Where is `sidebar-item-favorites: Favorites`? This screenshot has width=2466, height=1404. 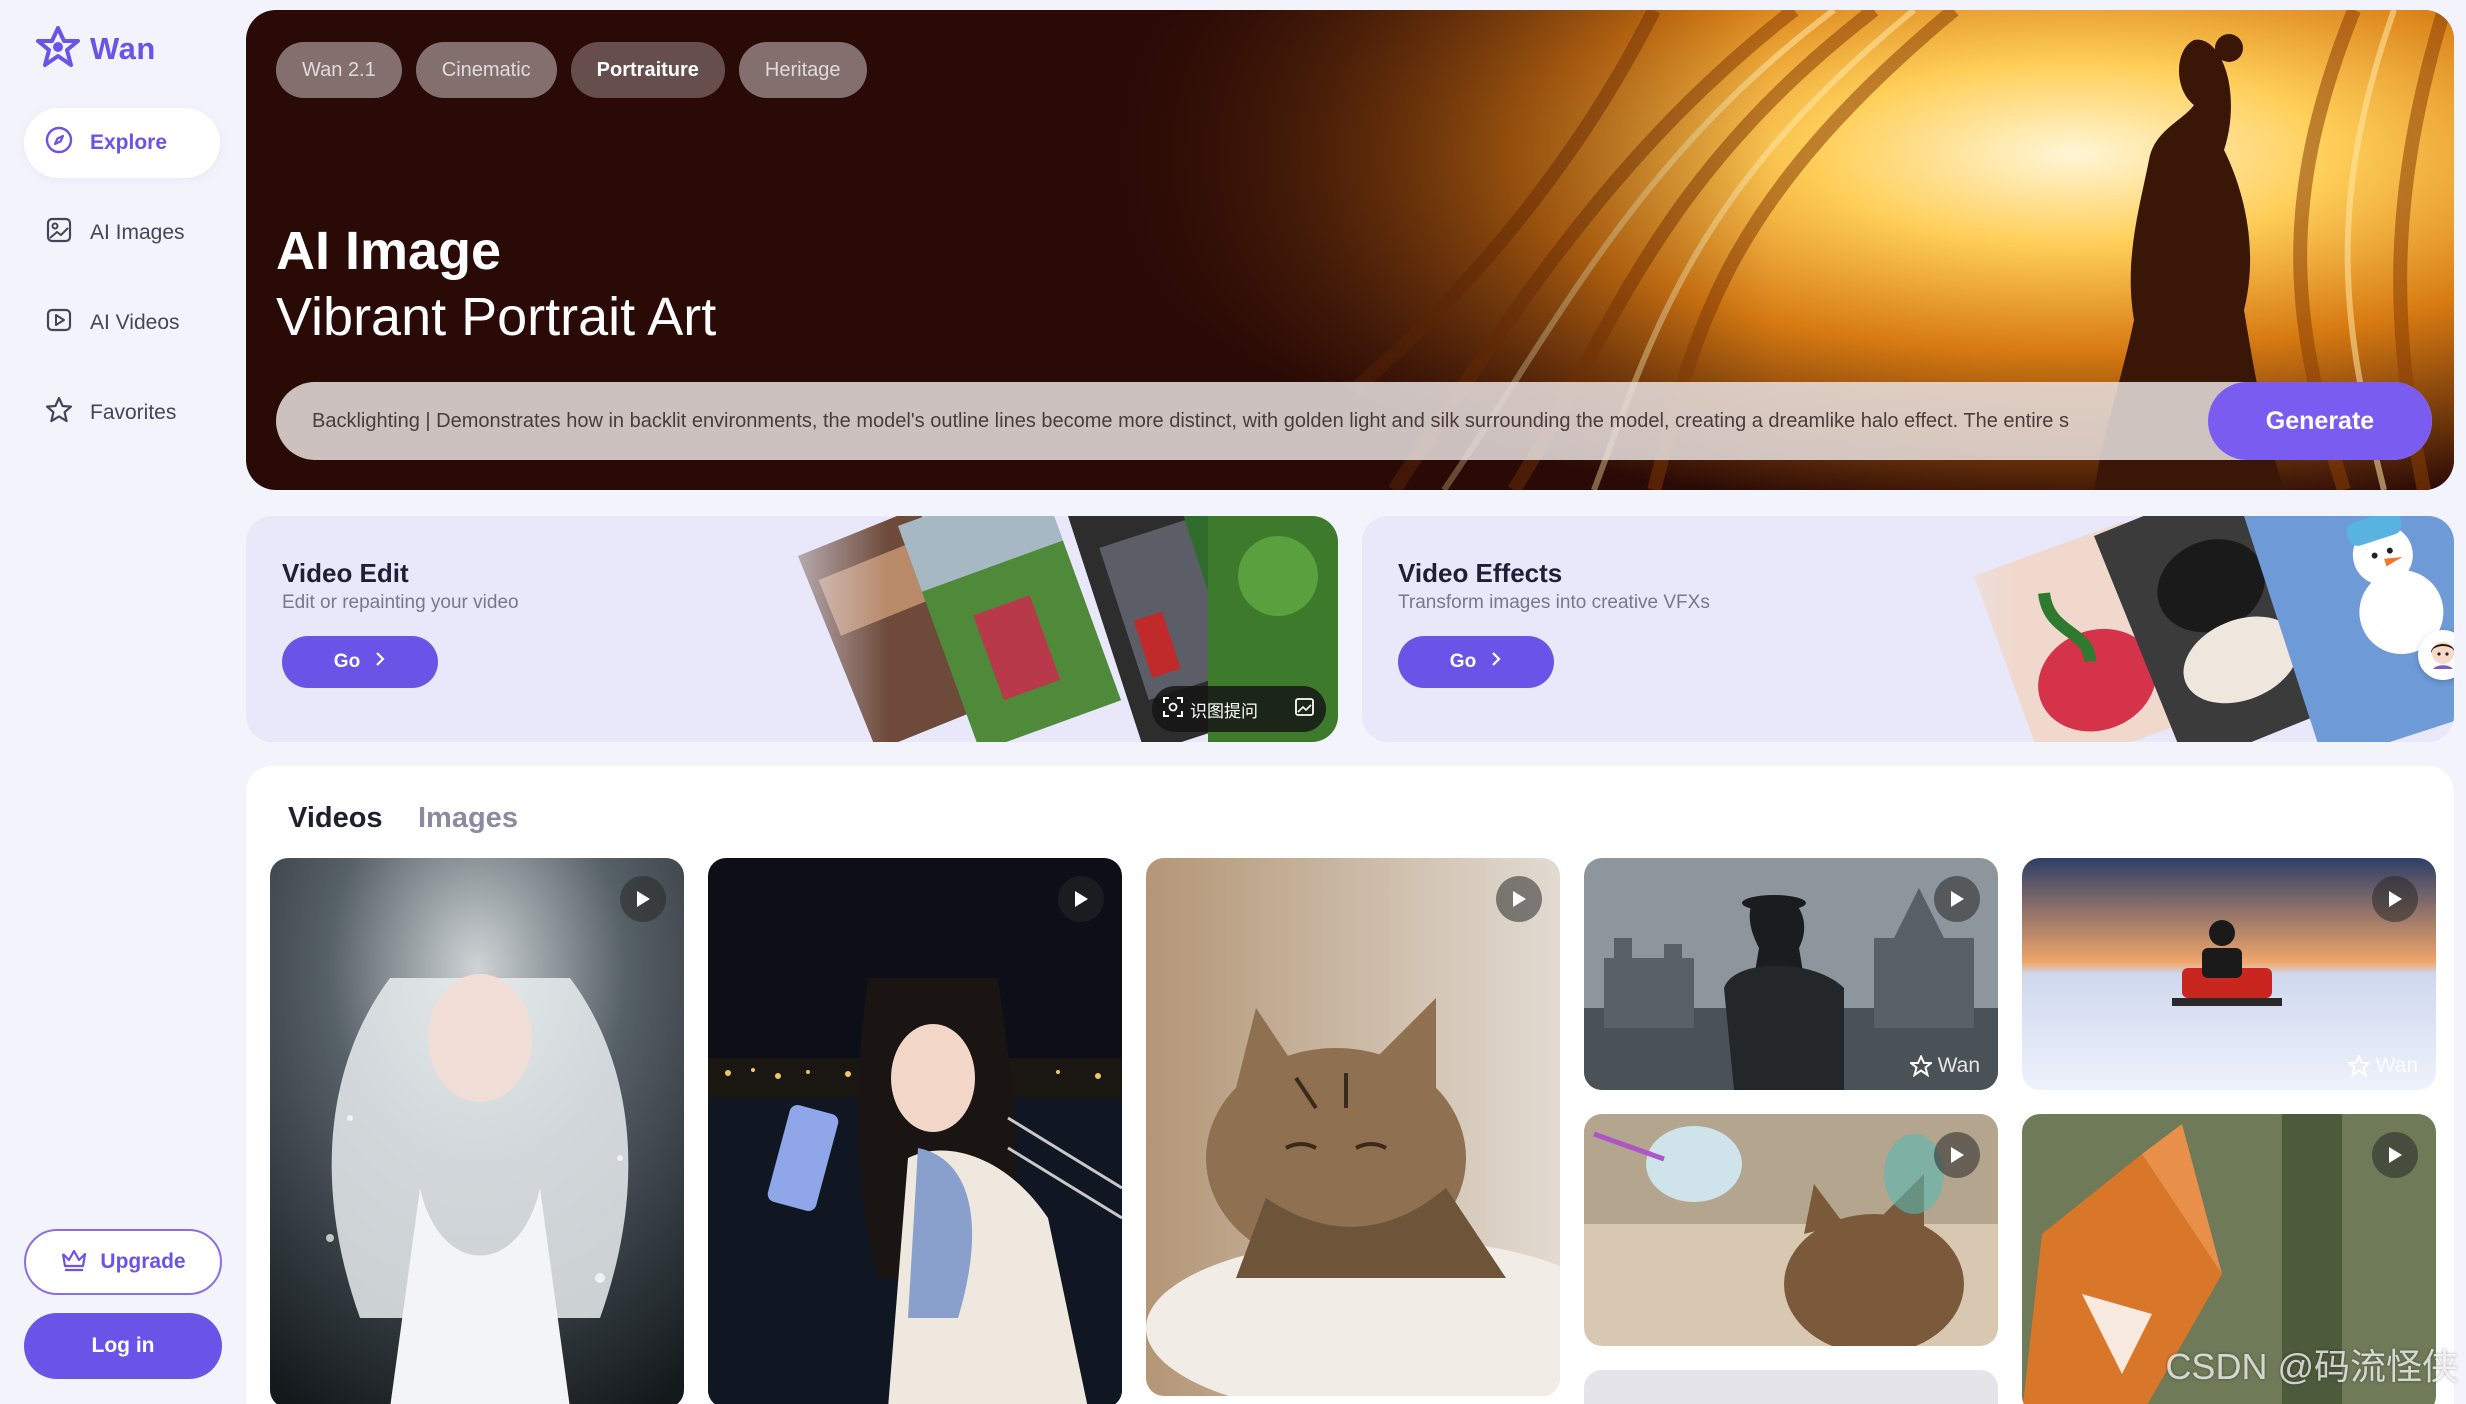 sidebar-item-favorites: Favorites is located at coordinates (122, 413).